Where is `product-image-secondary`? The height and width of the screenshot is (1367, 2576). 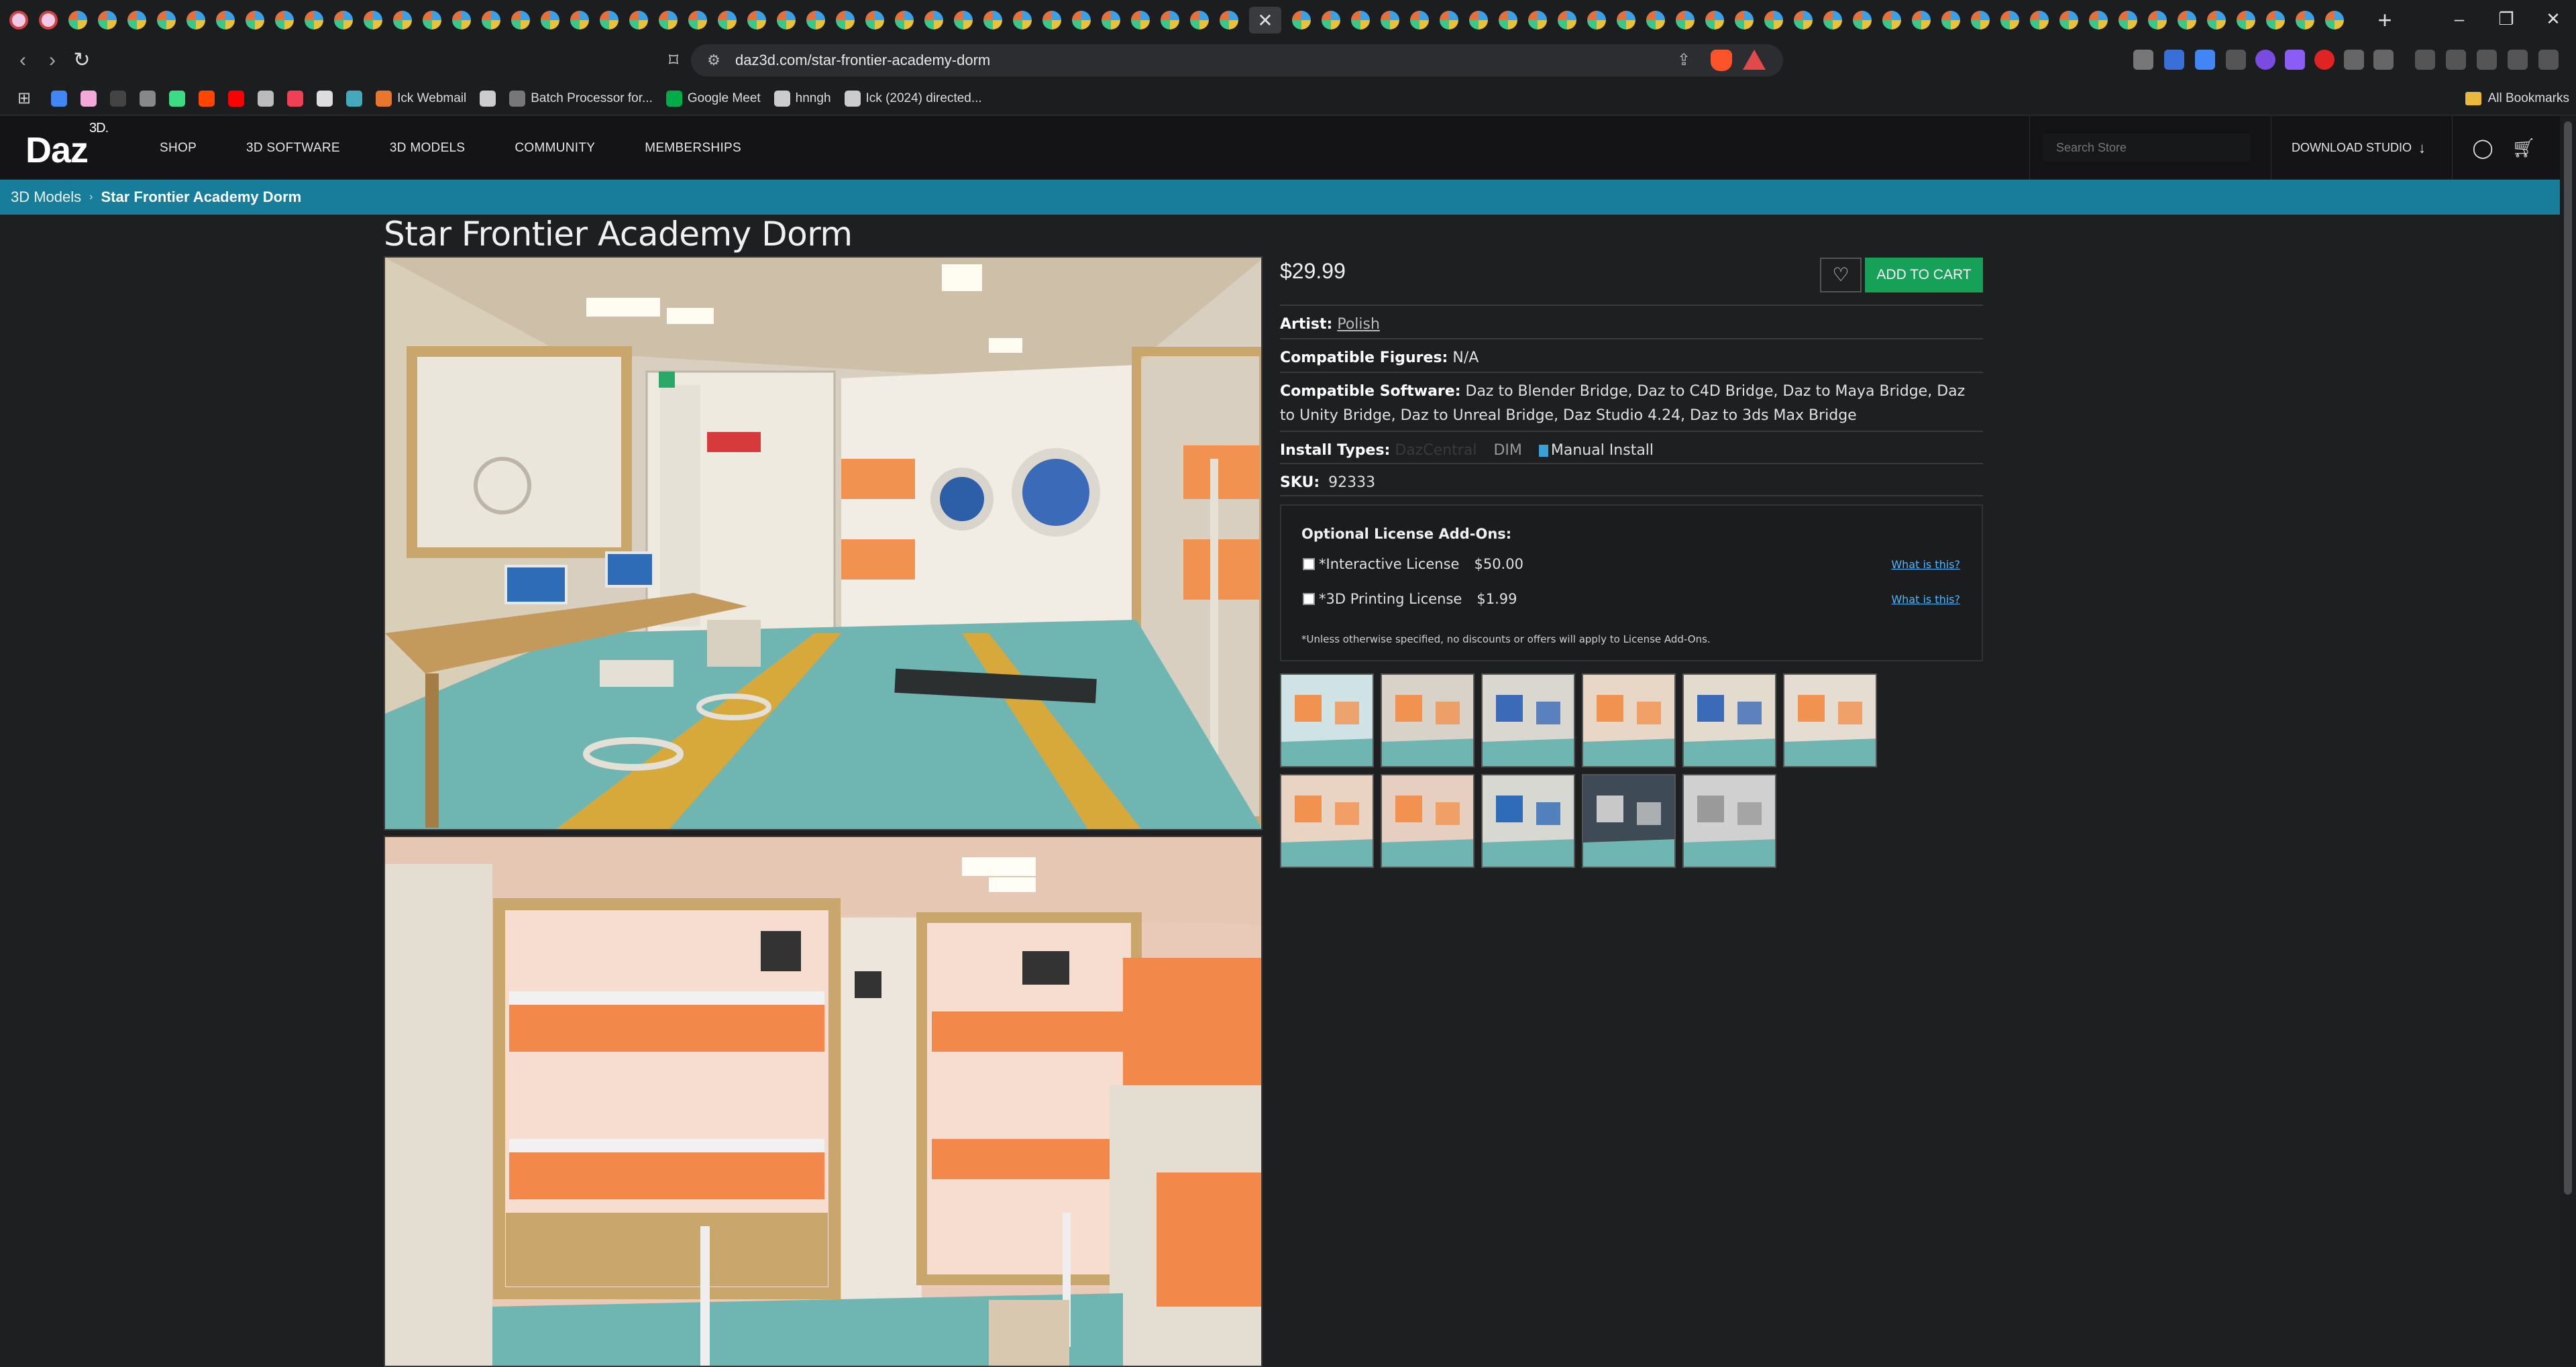
product-image-secondary is located at coordinates (823, 1101).